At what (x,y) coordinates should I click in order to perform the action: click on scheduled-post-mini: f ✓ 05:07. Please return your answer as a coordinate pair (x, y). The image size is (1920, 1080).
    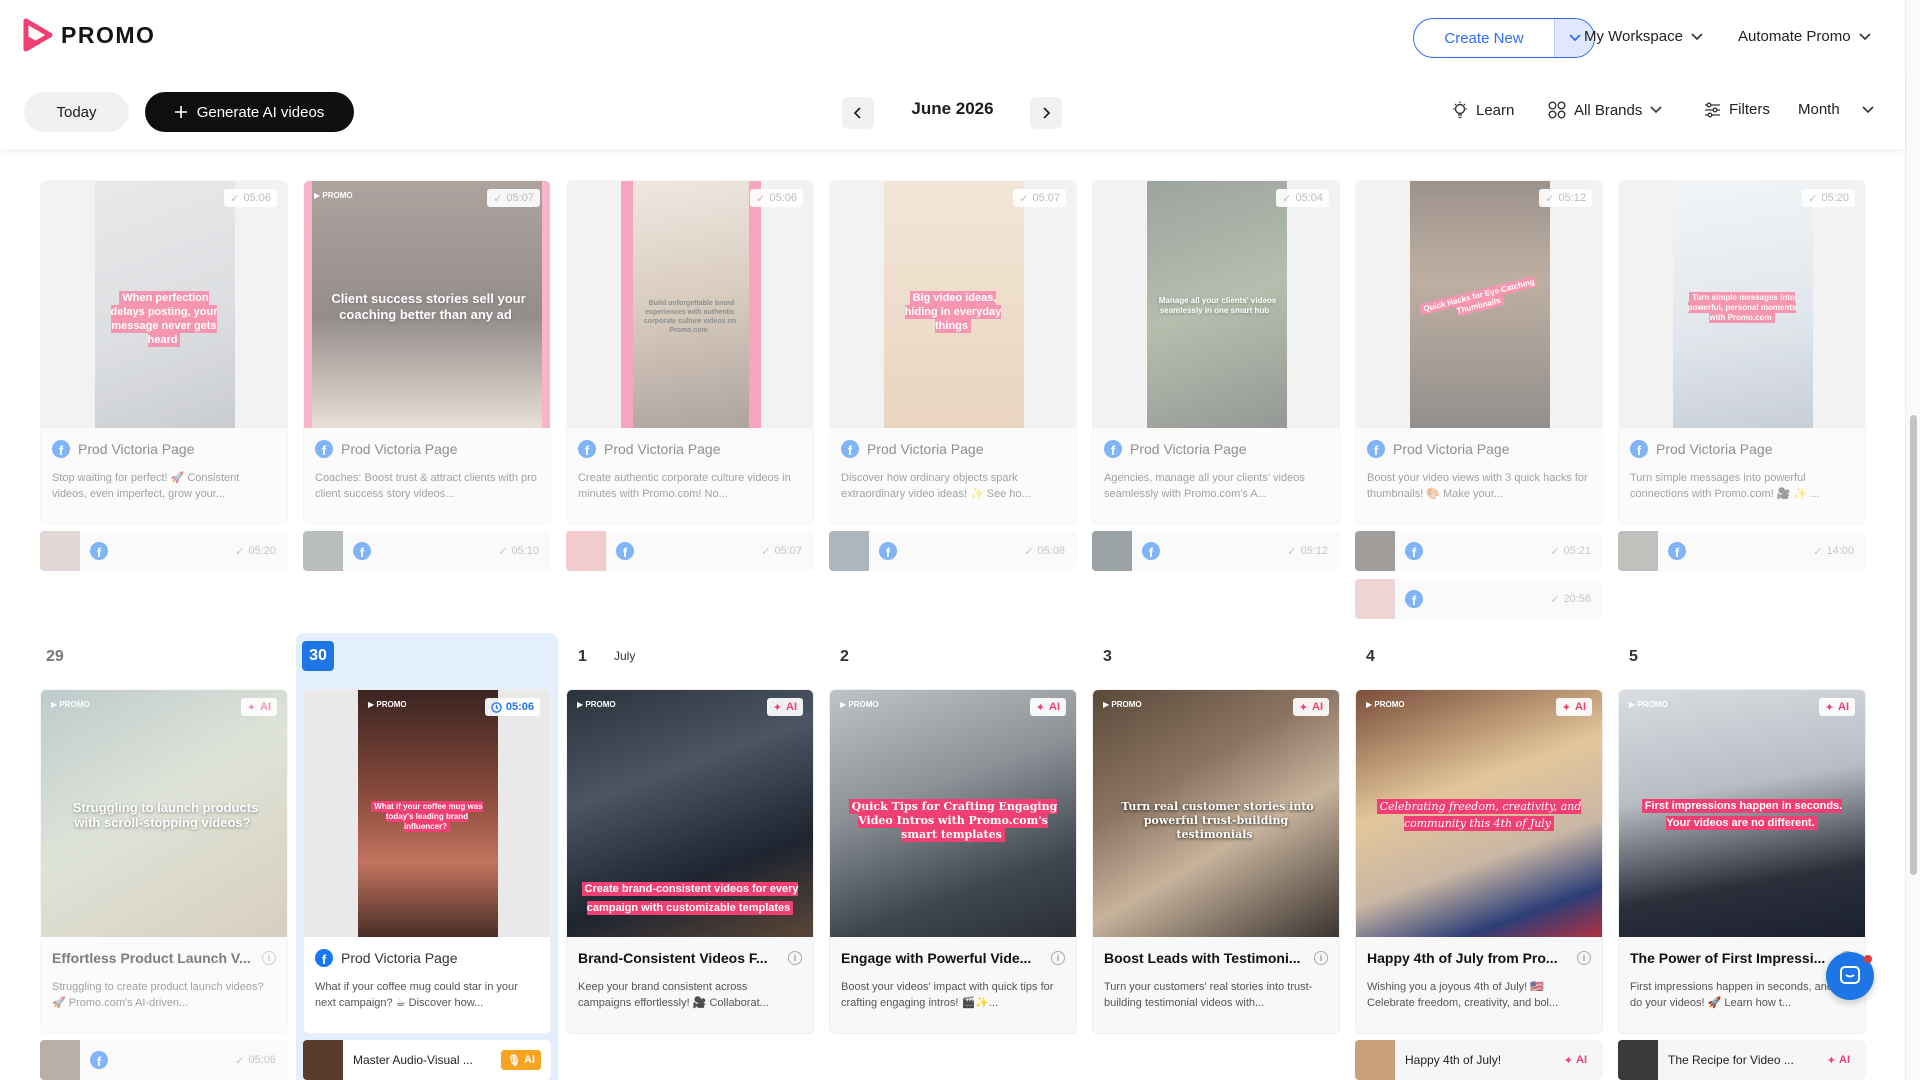
    Looking at the image, I should click on (690, 551).